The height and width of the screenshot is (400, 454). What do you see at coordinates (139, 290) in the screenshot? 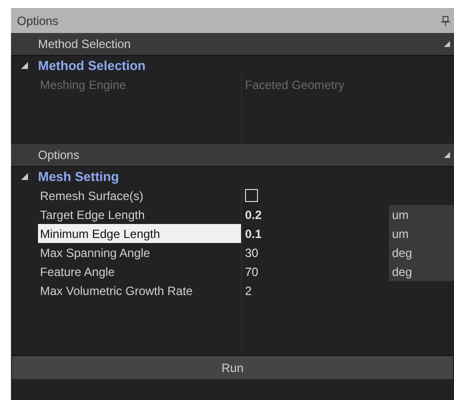
I see `property-label: Max Volumetric Growth Rate` at bounding box center [139, 290].